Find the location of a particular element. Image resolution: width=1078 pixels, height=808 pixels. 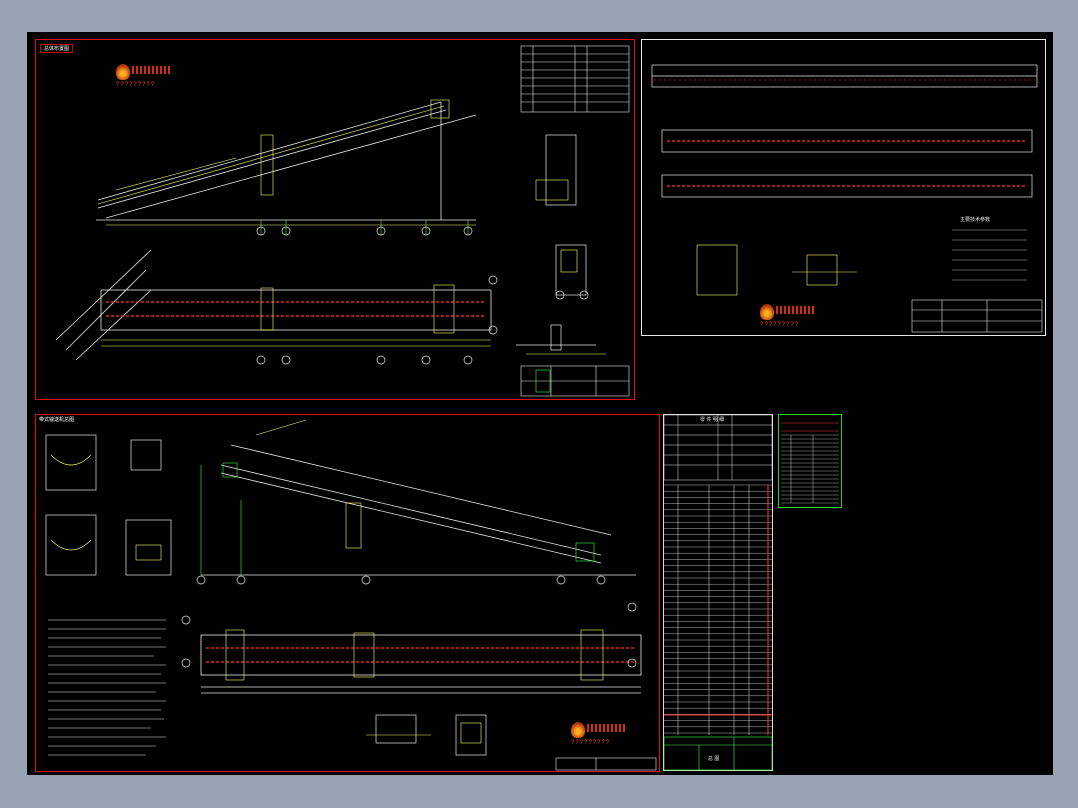

longitudinal-drawing is located at coordinates (847, 198).